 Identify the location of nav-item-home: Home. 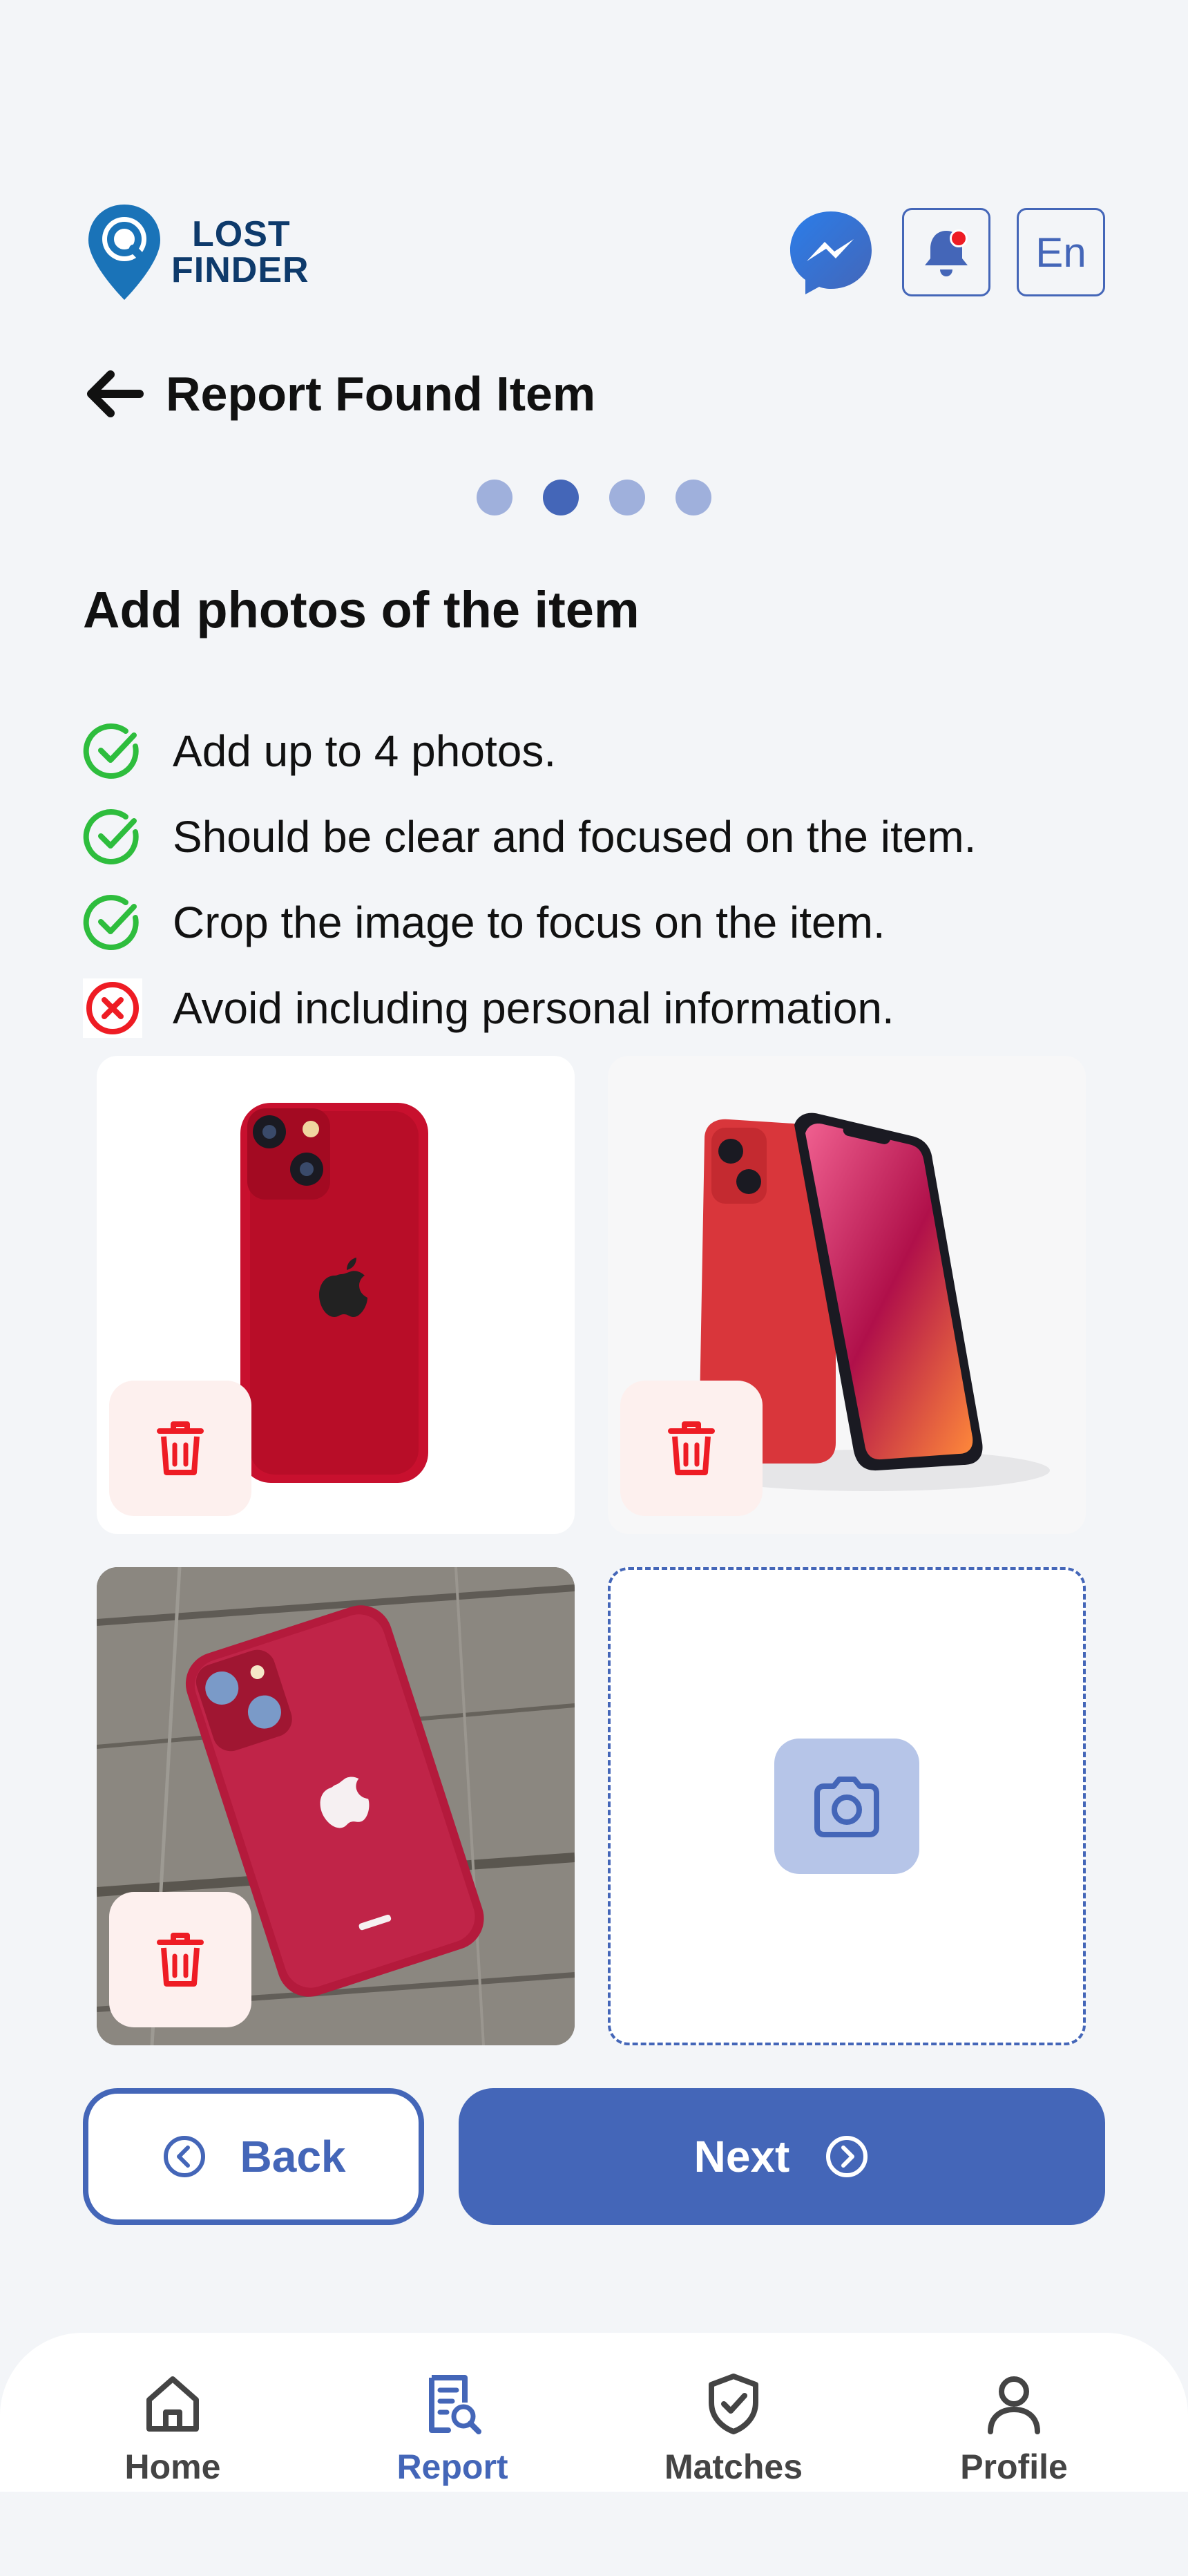
(172, 2429).